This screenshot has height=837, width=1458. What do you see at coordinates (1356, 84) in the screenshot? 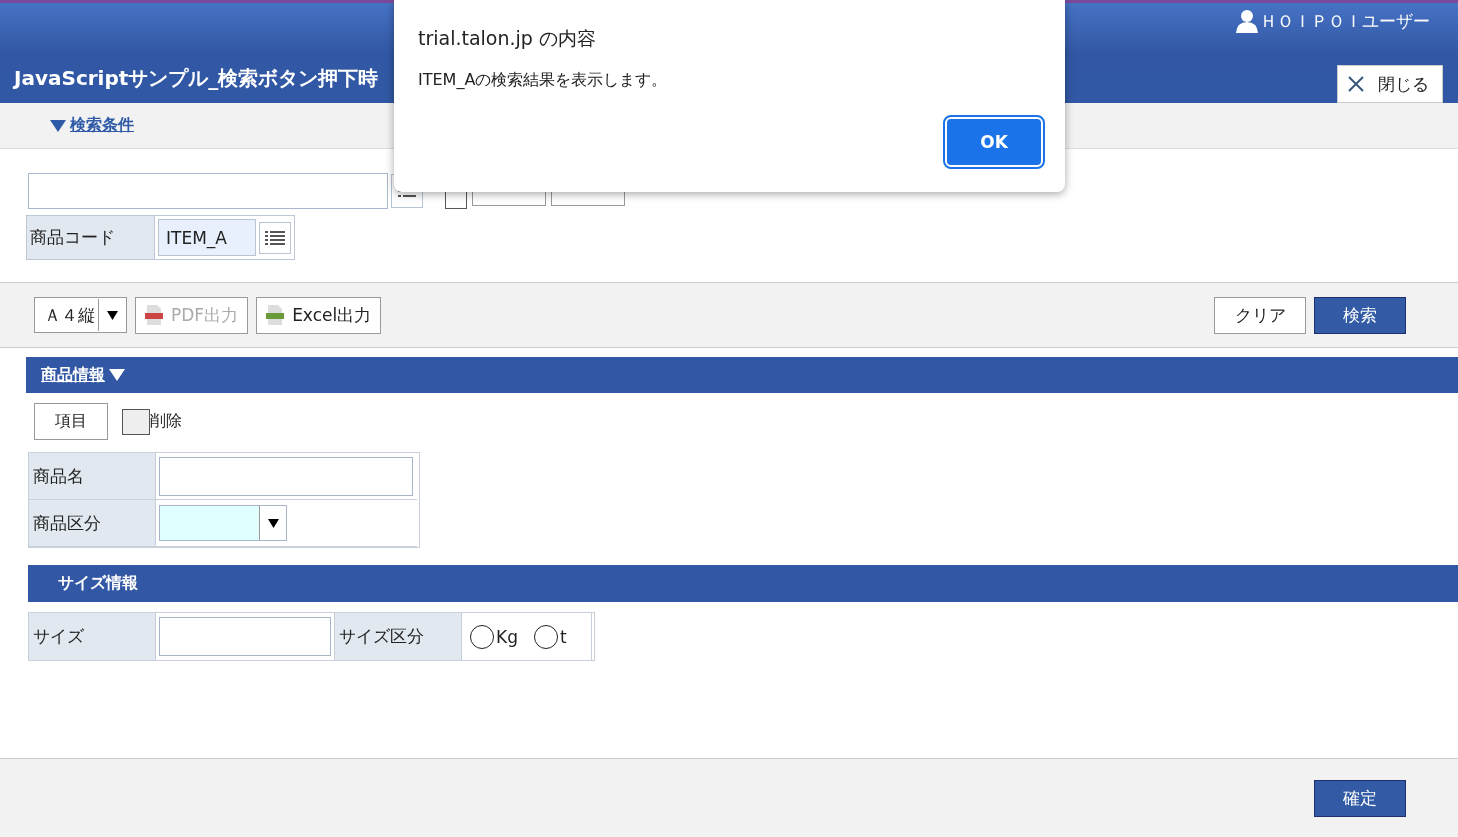
I see `close-icon` at bounding box center [1356, 84].